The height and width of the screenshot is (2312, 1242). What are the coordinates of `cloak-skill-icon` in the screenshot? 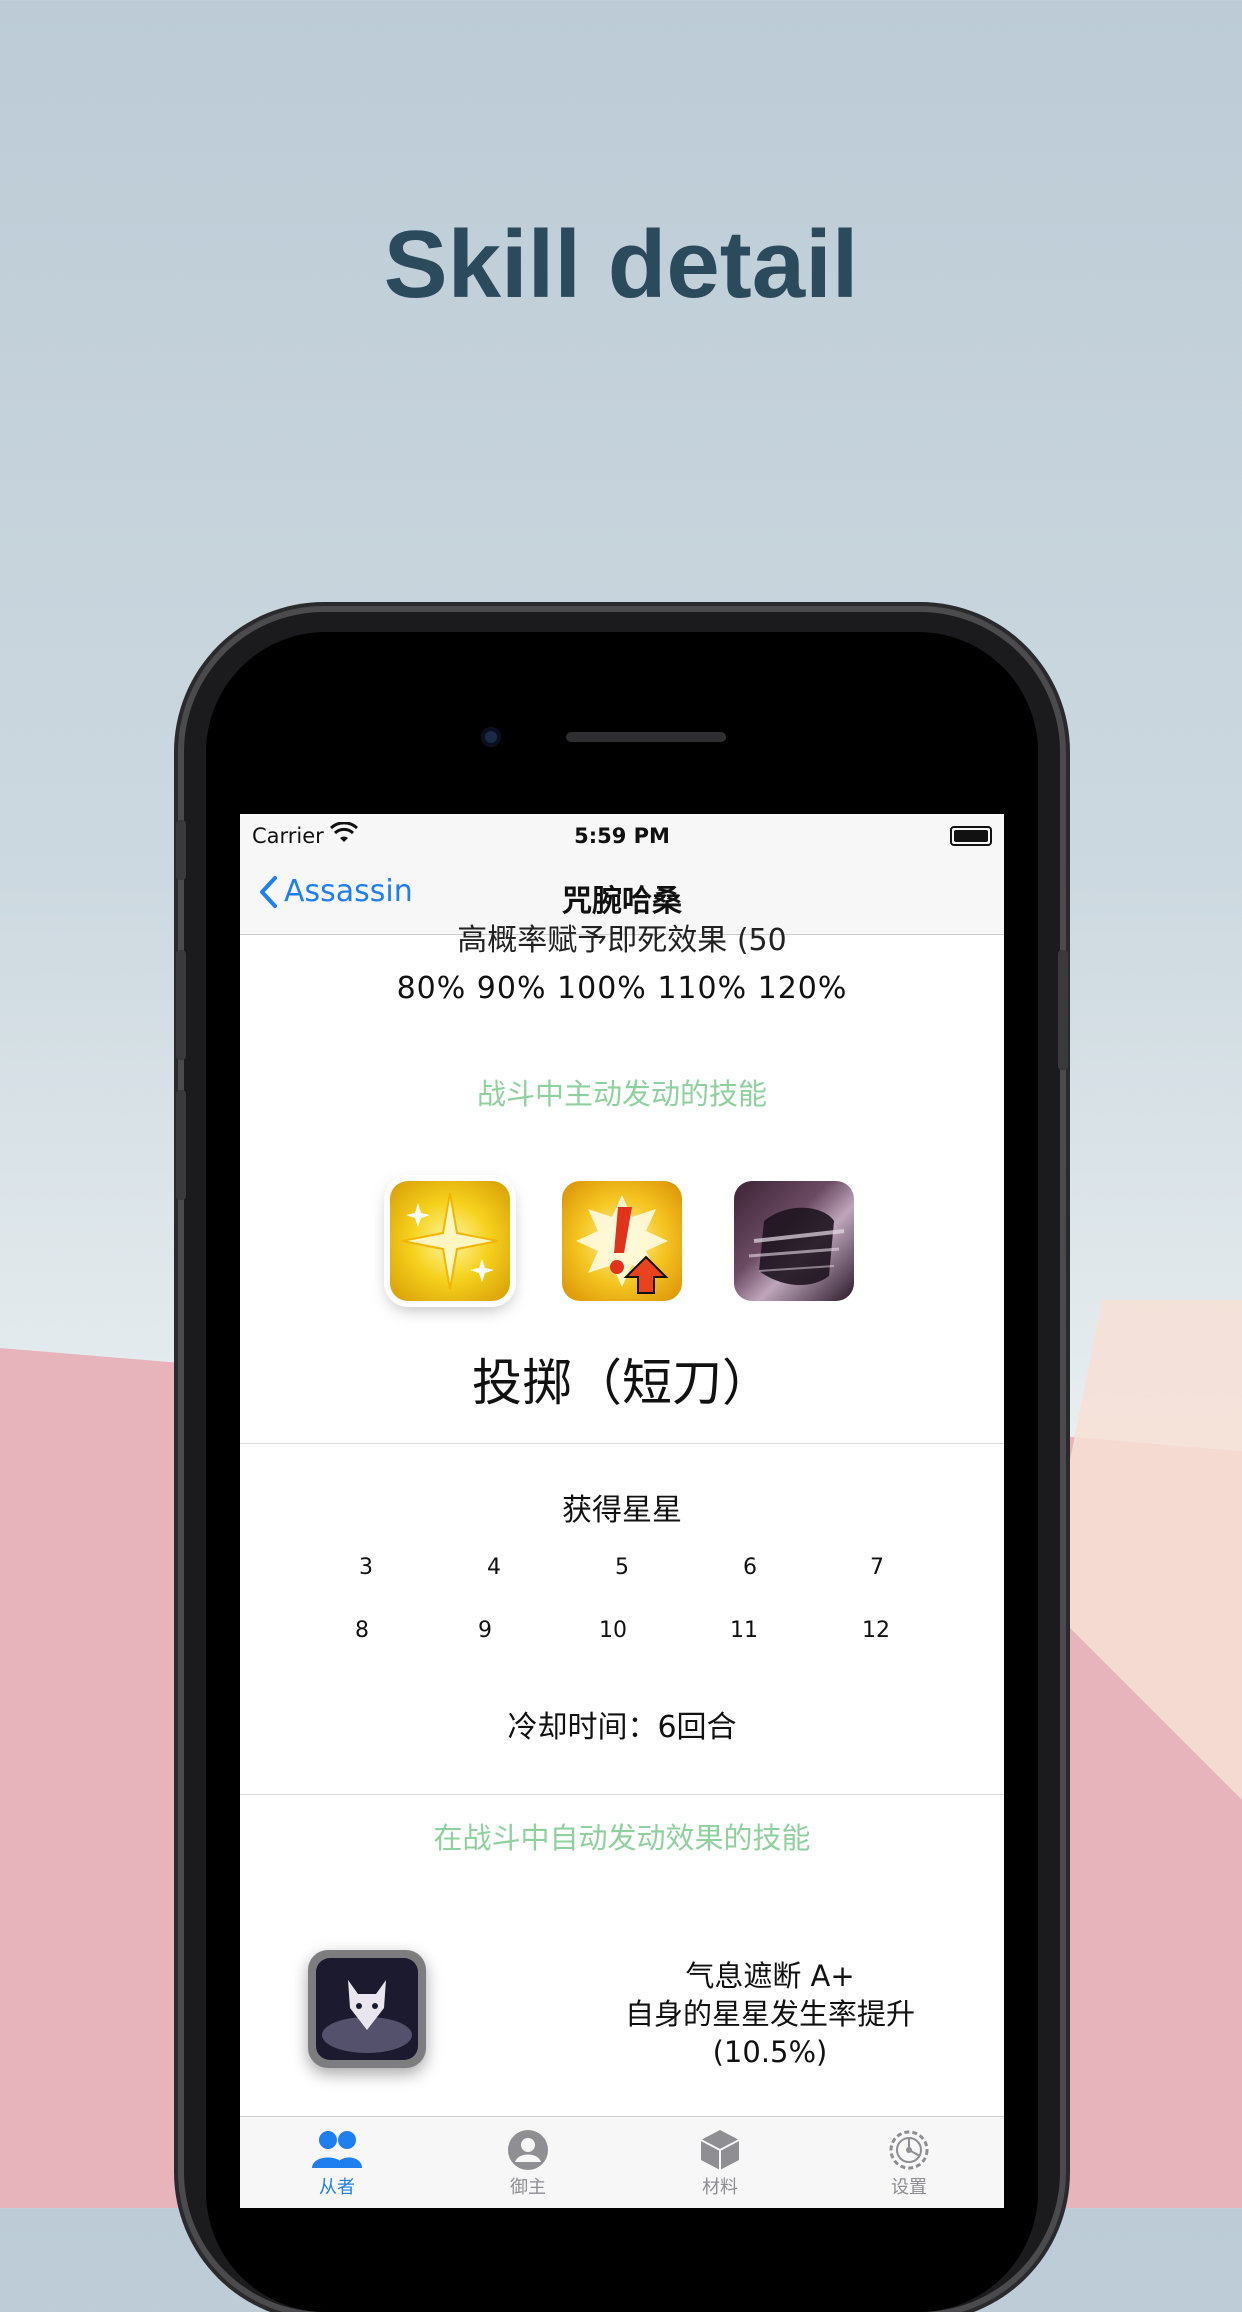 It's located at (794, 1241).